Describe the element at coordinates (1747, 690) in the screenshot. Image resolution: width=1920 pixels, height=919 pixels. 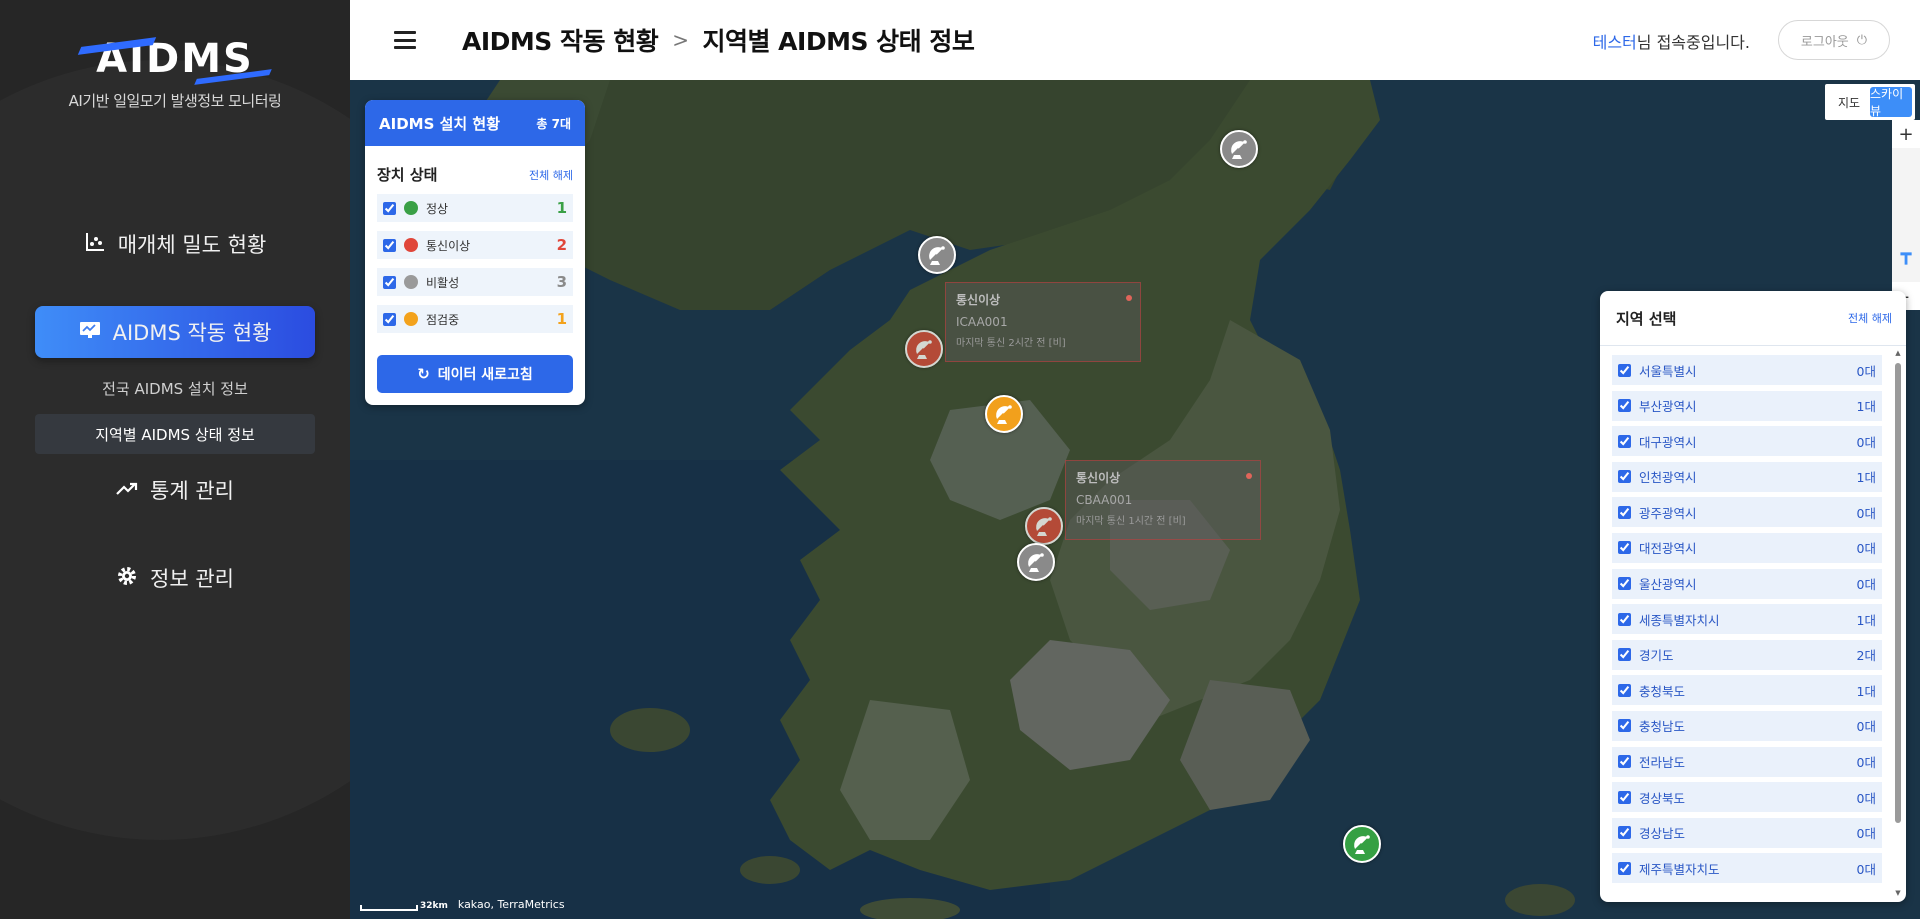
I see `region-row: 충청북도 1대` at that location.